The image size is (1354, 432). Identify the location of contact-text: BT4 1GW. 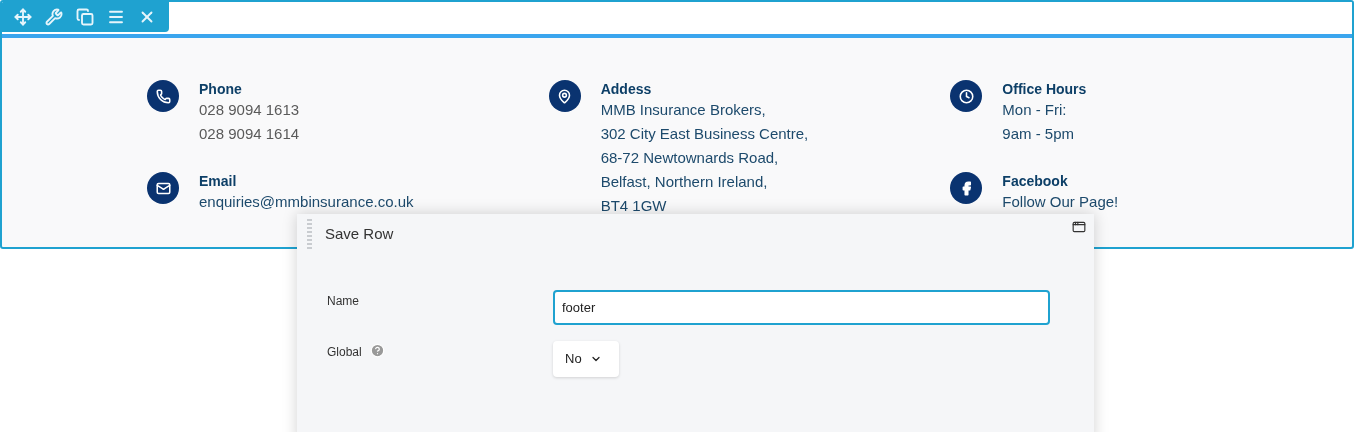
(634, 206).